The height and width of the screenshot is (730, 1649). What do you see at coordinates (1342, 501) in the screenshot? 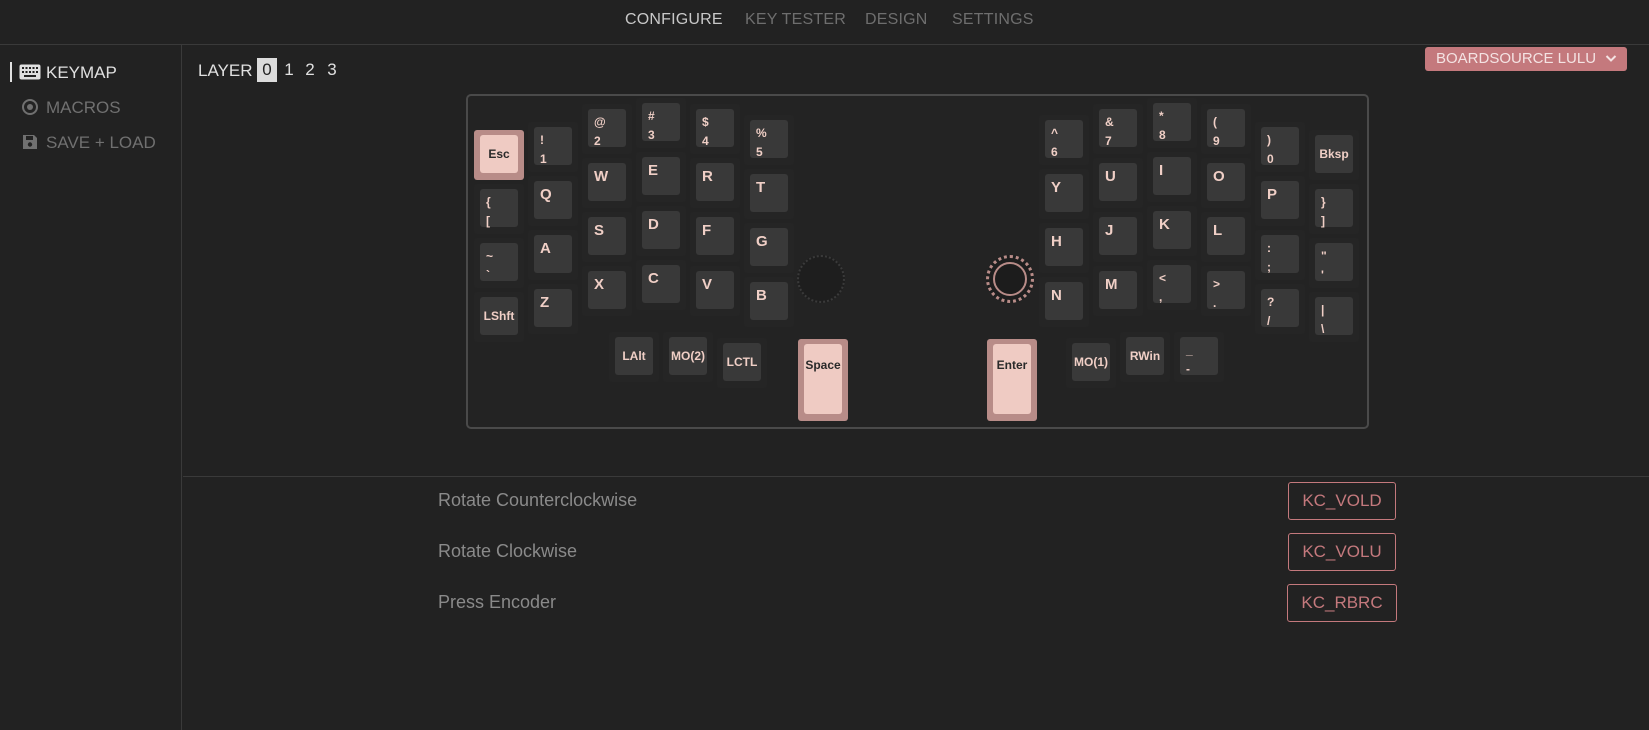
I see `encoder-keycode-button: KC_VOLD` at bounding box center [1342, 501].